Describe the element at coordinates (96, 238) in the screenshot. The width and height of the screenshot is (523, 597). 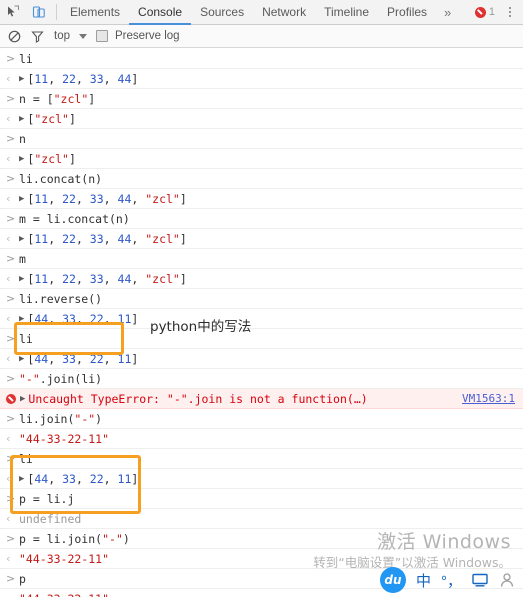
I see `console-token: 33` at that location.